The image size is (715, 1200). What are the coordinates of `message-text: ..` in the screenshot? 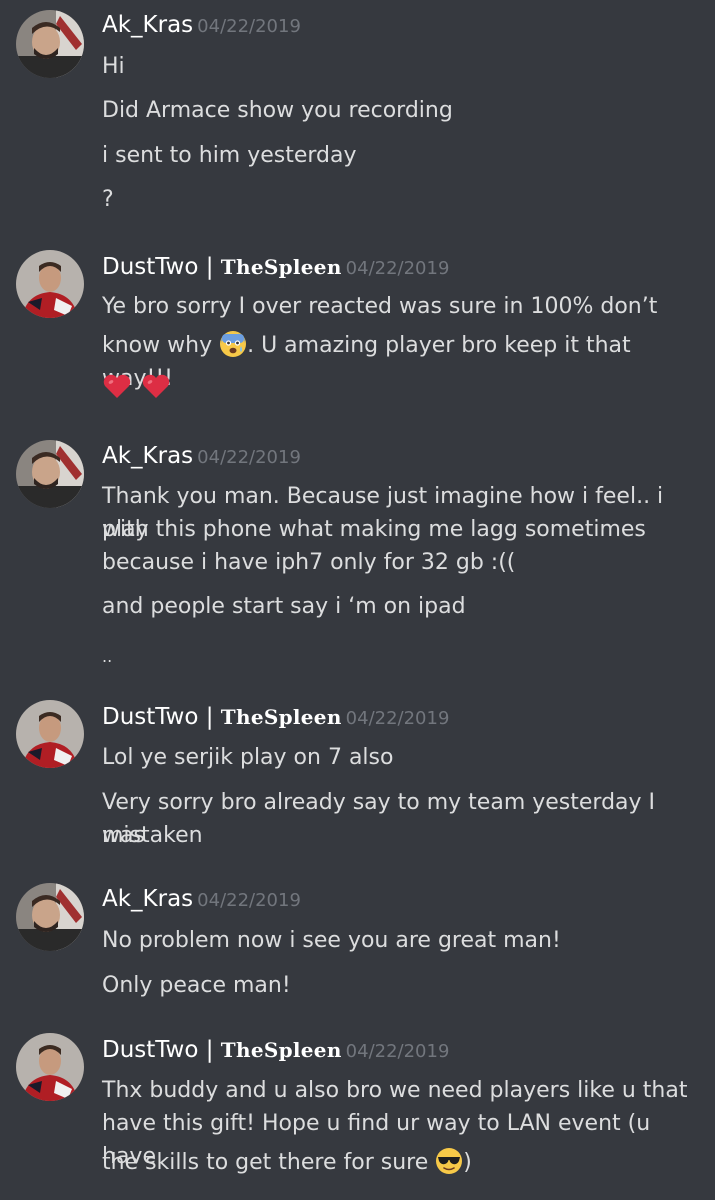 It's located at (107, 656).